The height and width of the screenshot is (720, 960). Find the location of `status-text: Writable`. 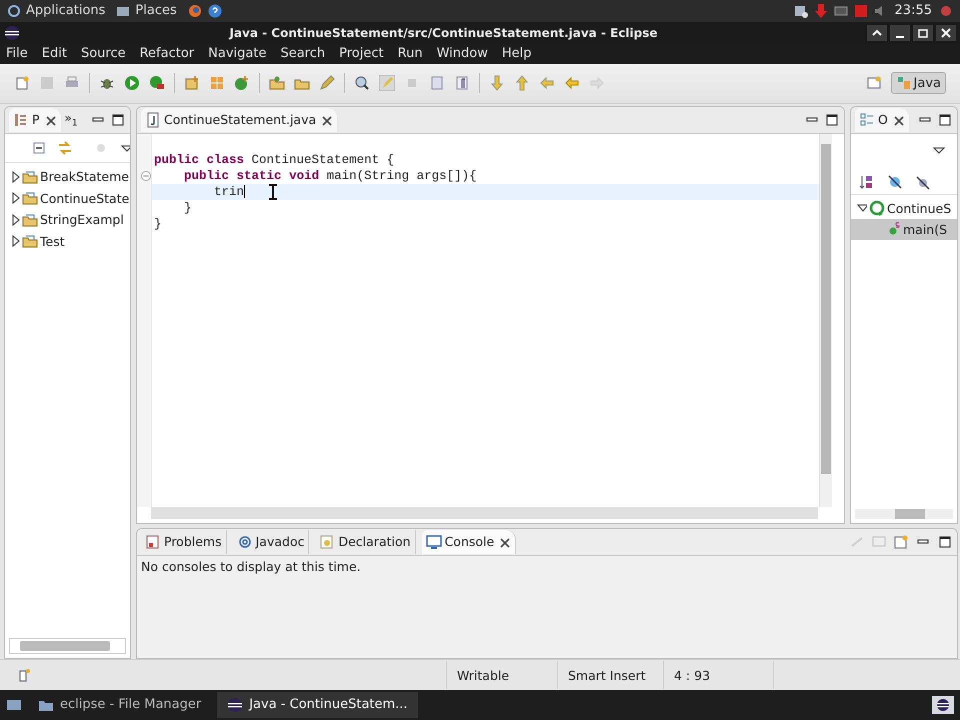

status-text: Writable is located at coordinates (501, 675).